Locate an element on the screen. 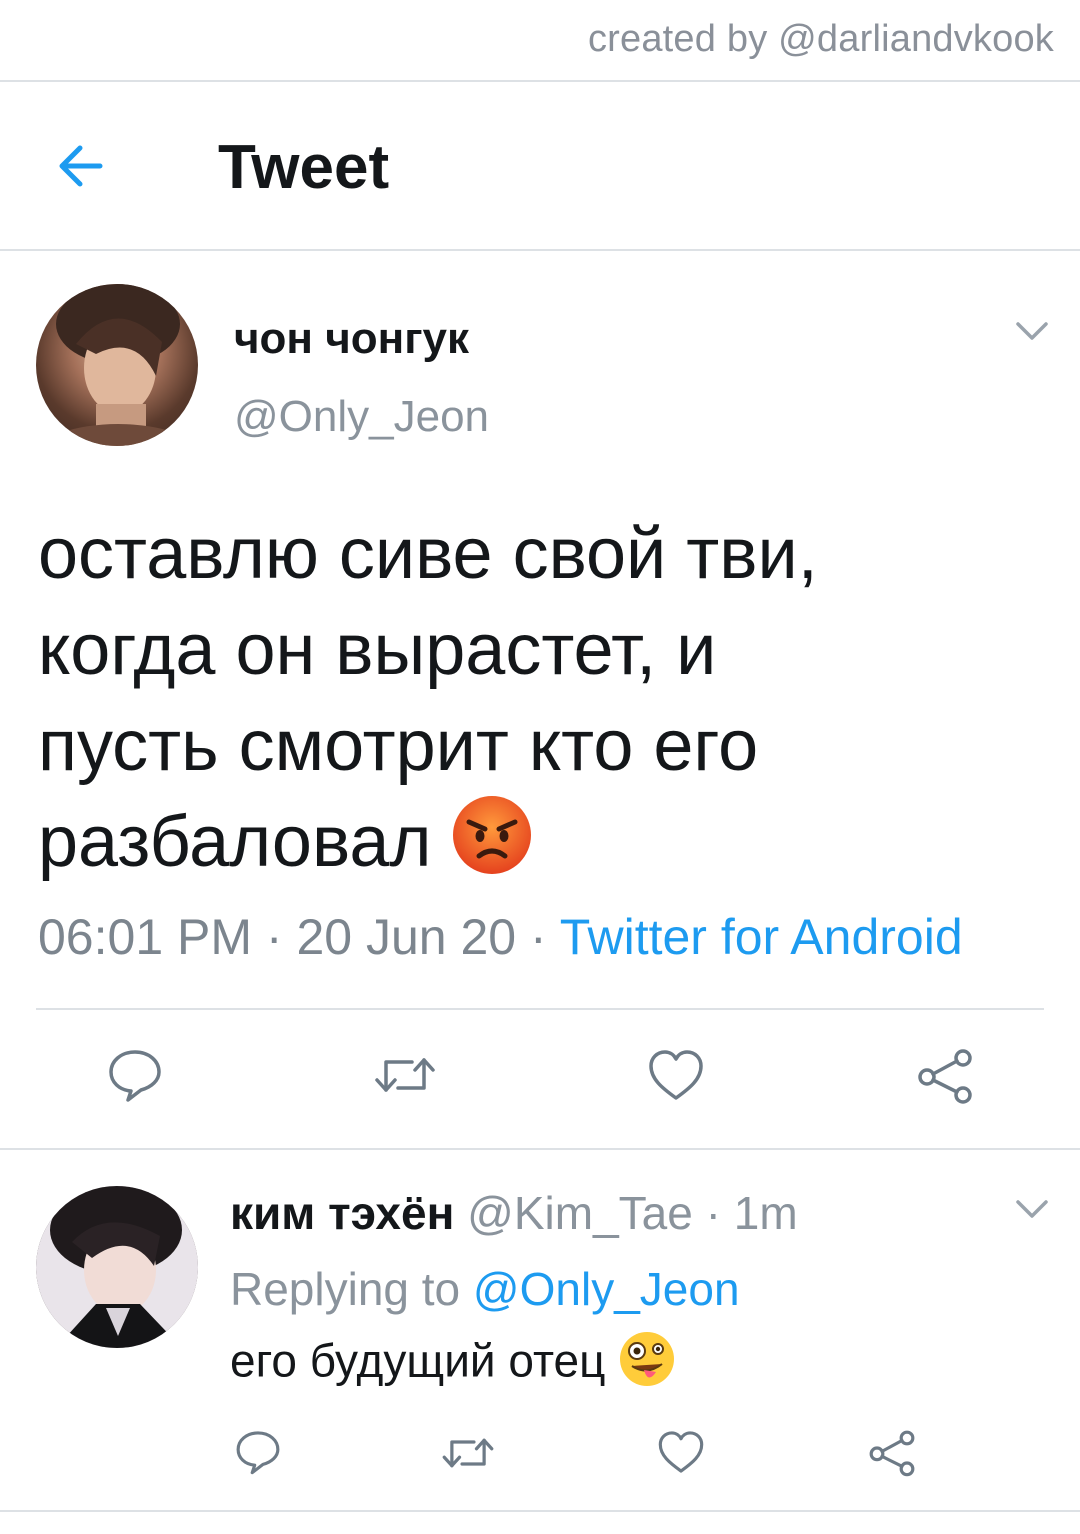  page-title: Tweet is located at coordinates (304, 167).